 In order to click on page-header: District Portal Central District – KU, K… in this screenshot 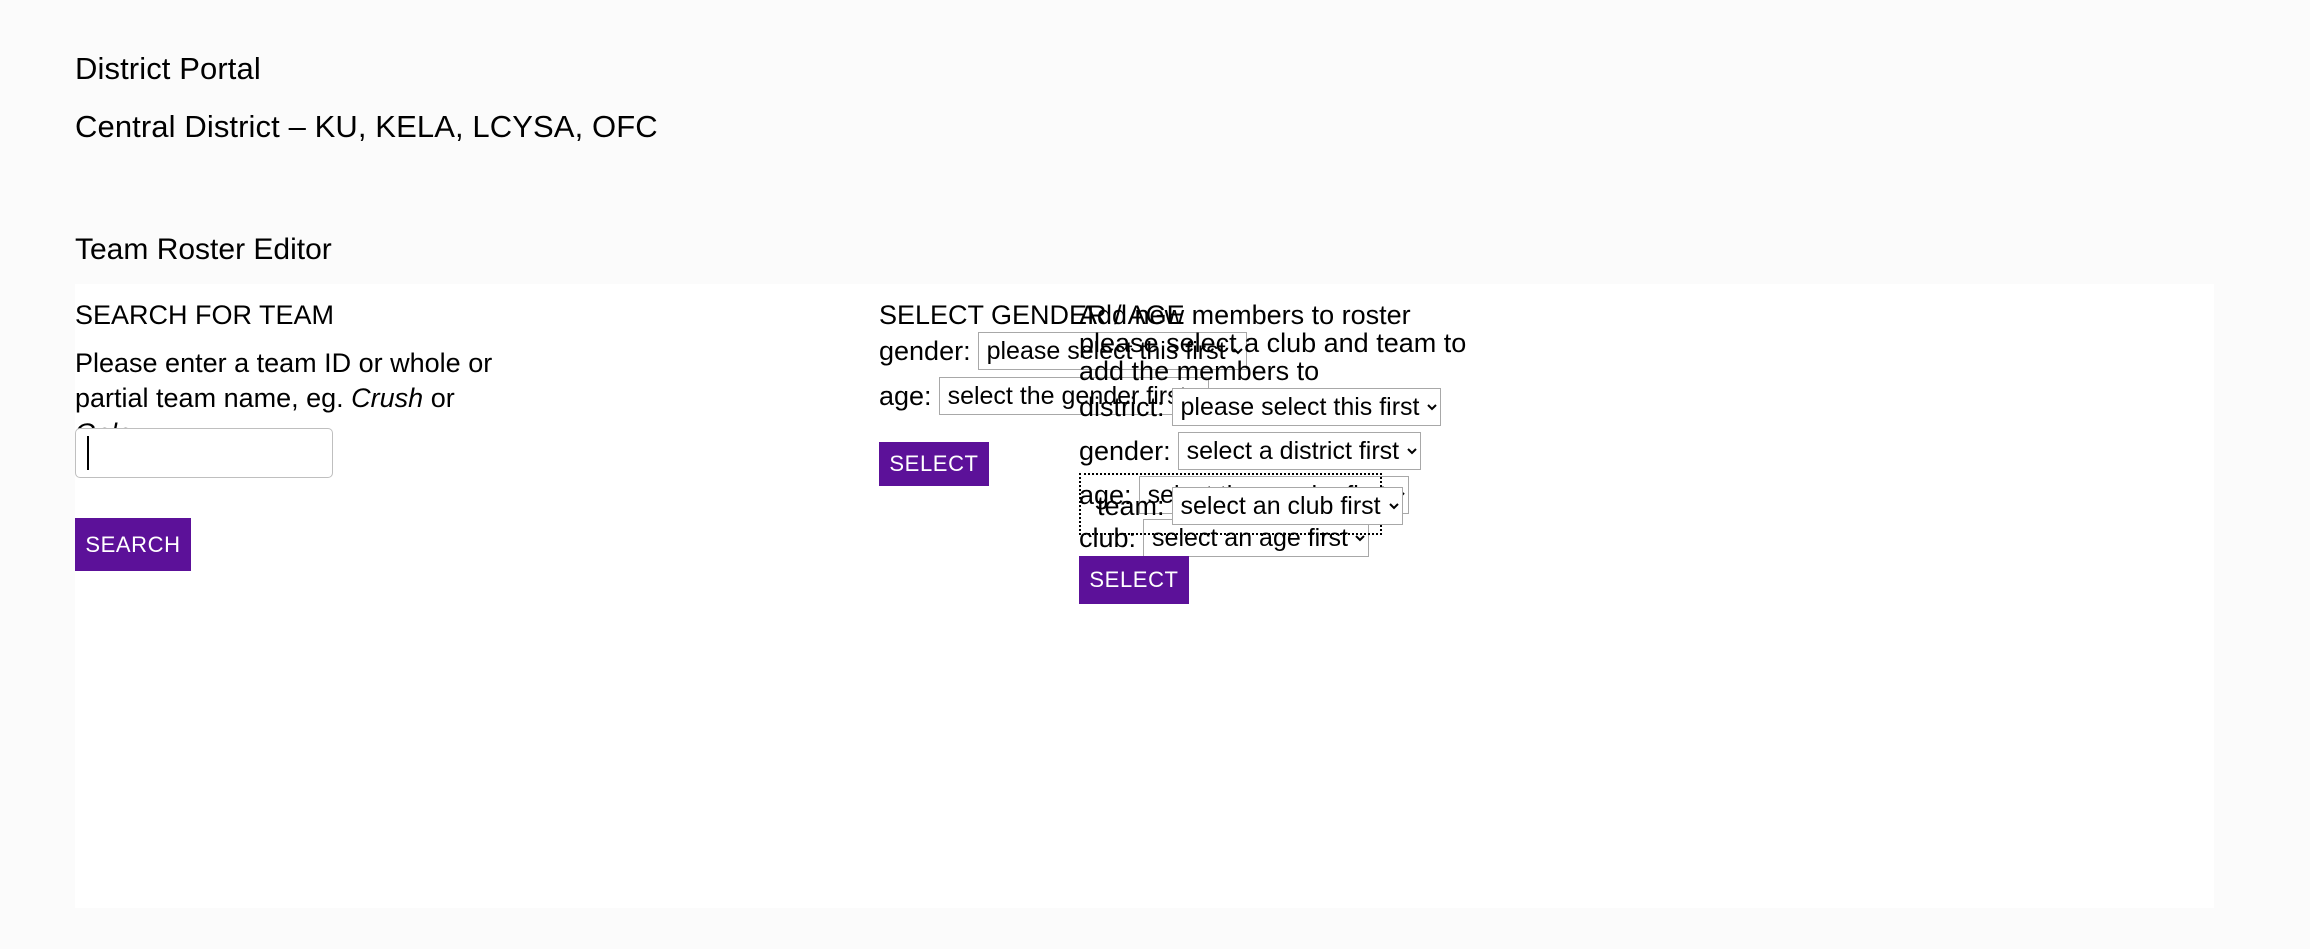, I will do `click(1145, 98)`.